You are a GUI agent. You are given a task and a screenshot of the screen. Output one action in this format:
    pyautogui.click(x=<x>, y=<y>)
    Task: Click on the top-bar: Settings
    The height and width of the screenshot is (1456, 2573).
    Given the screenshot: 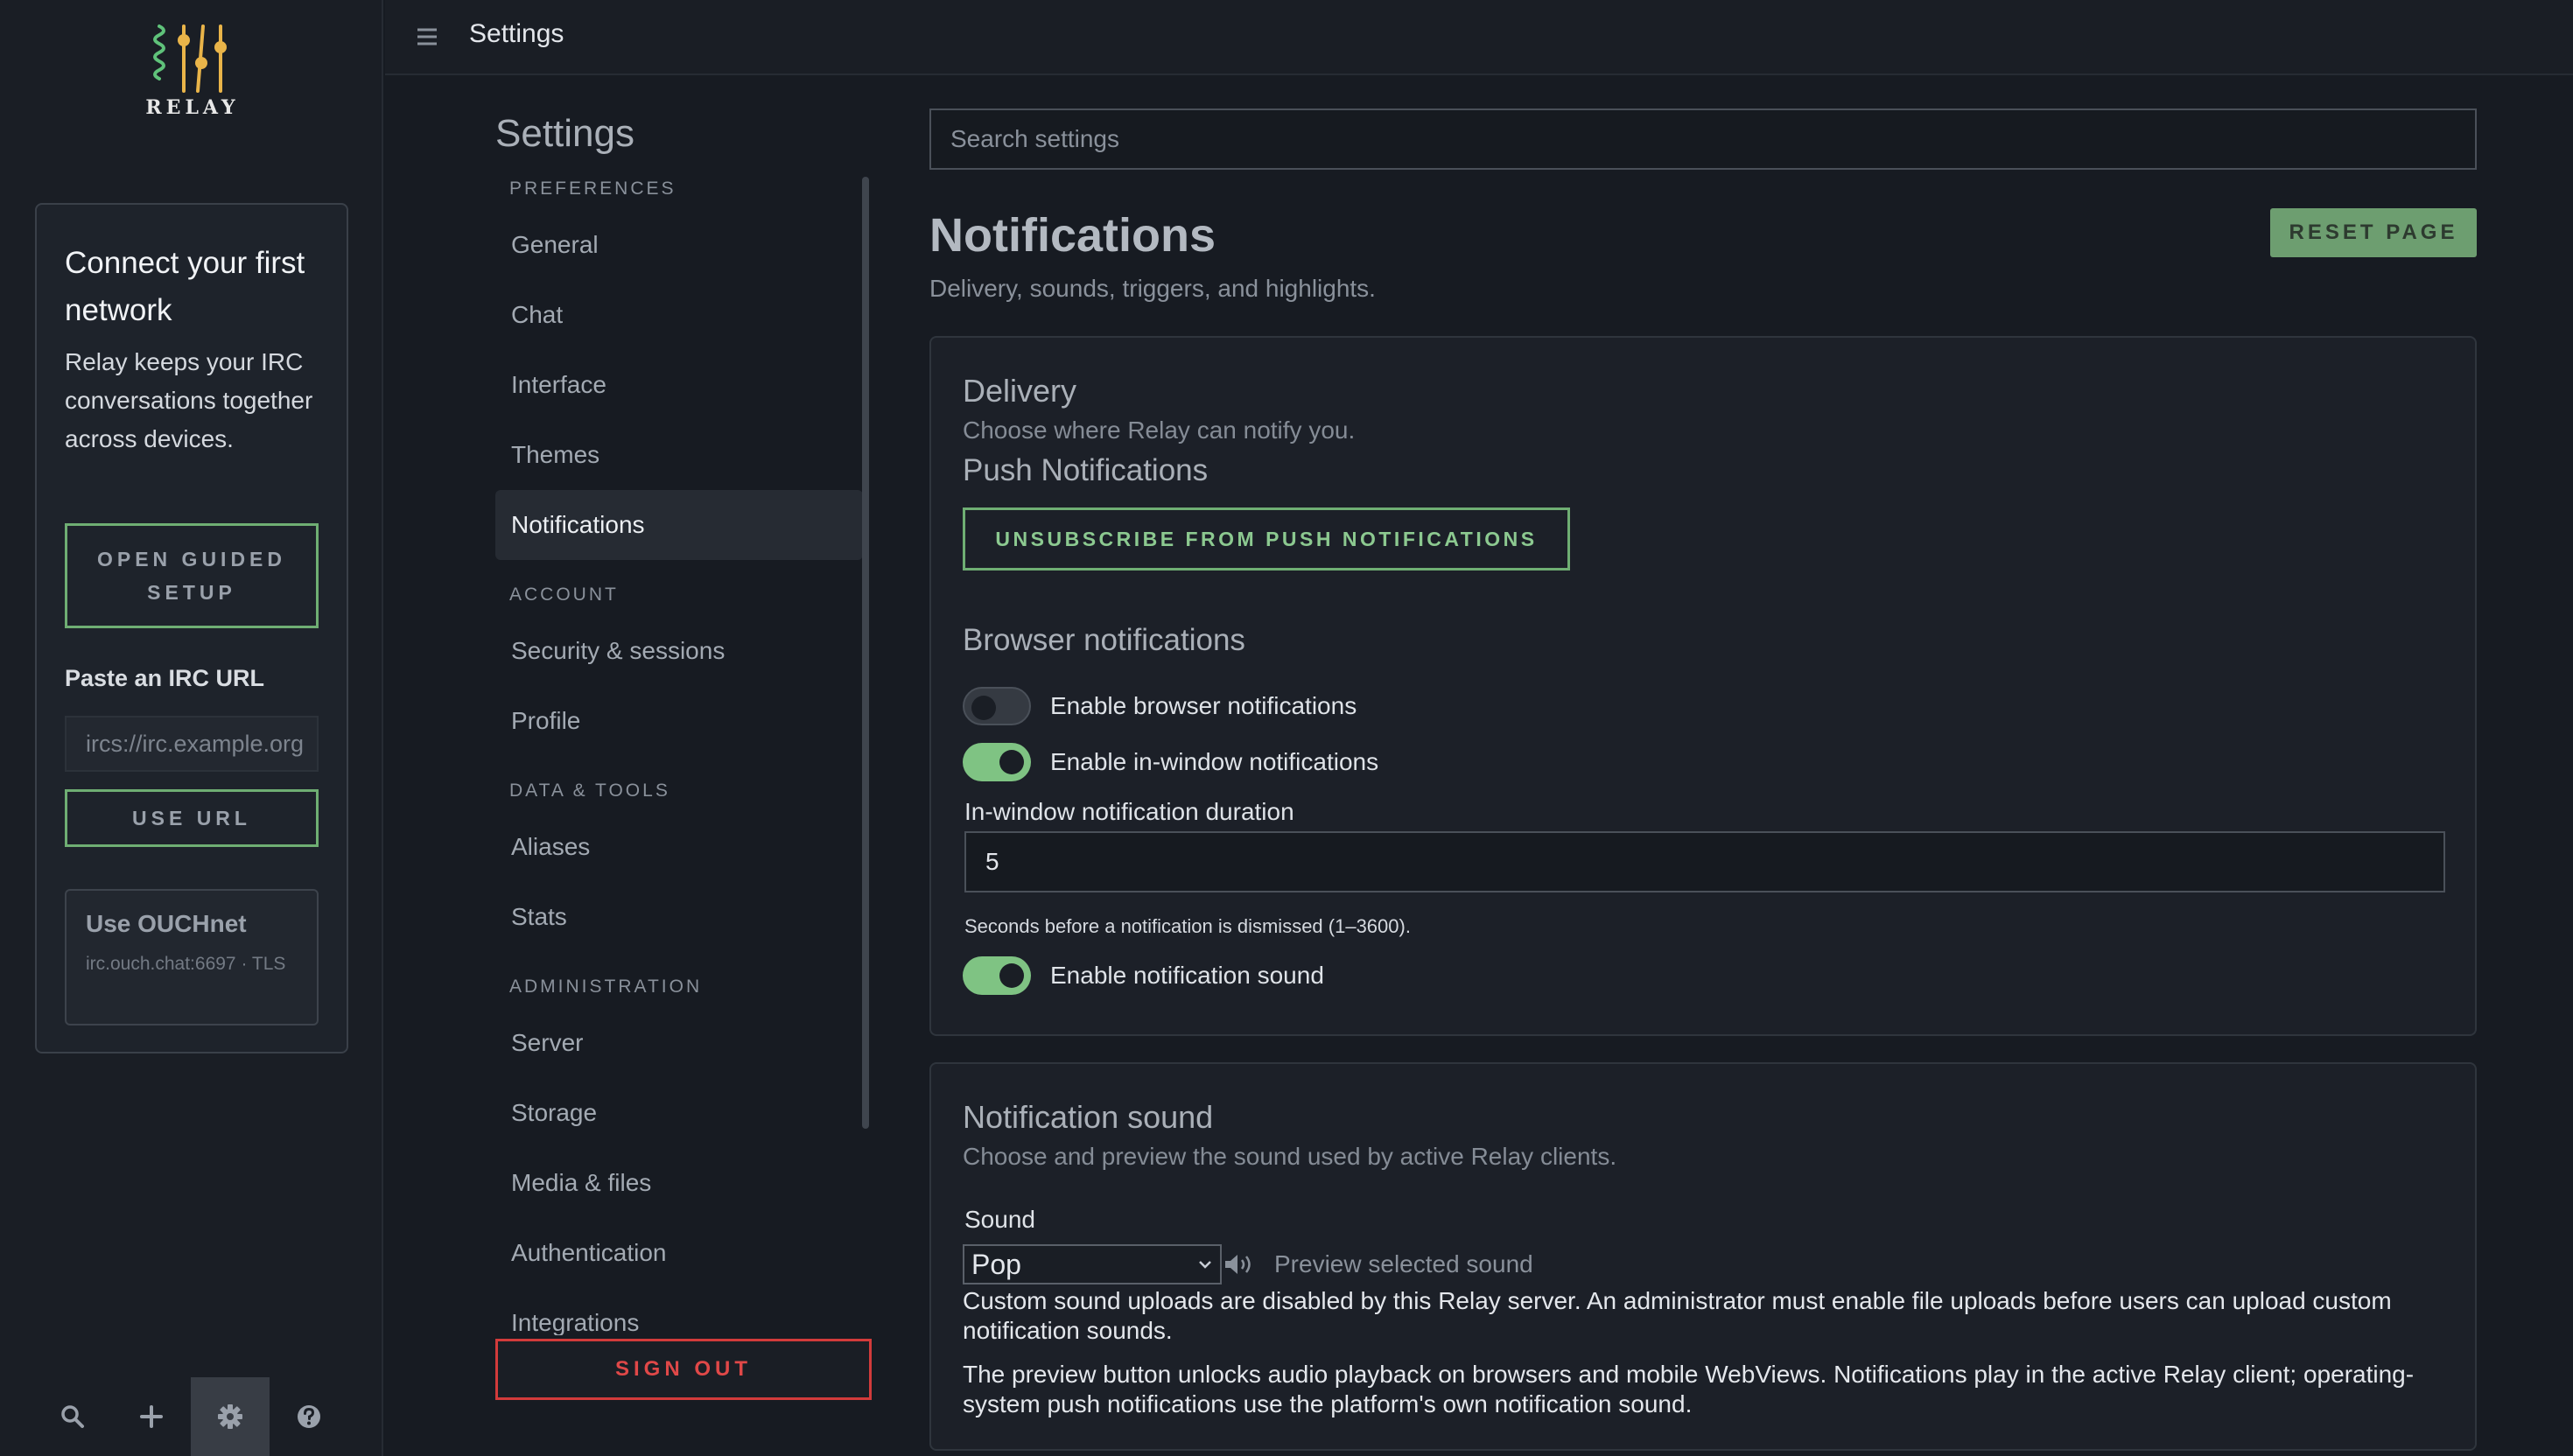 What is the action you would take?
    pyautogui.click(x=1479, y=37)
    